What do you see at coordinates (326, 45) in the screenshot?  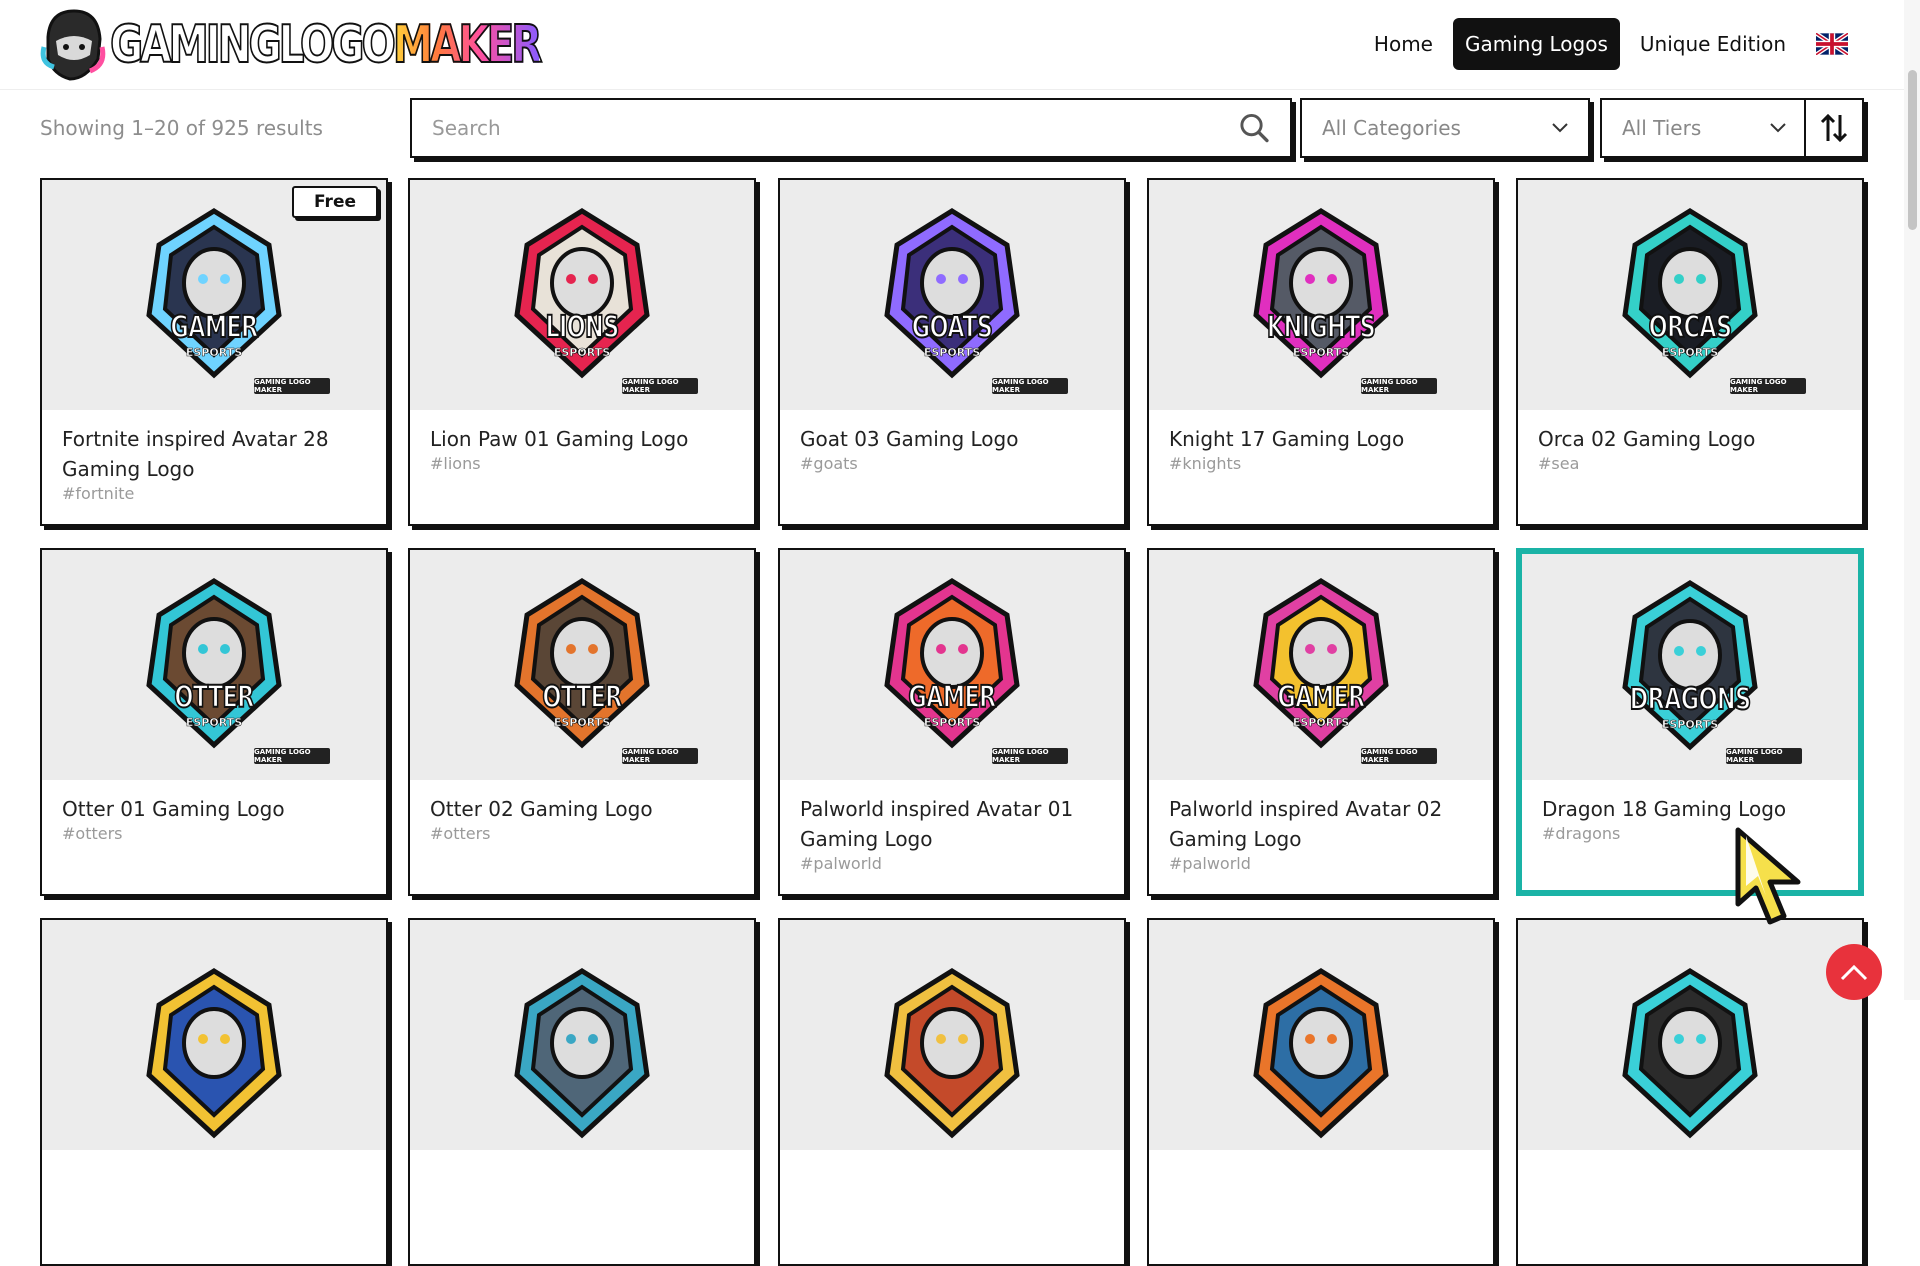 I see `site-logo-text: GAMINGLOGOMAKER` at bounding box center [326, 45].